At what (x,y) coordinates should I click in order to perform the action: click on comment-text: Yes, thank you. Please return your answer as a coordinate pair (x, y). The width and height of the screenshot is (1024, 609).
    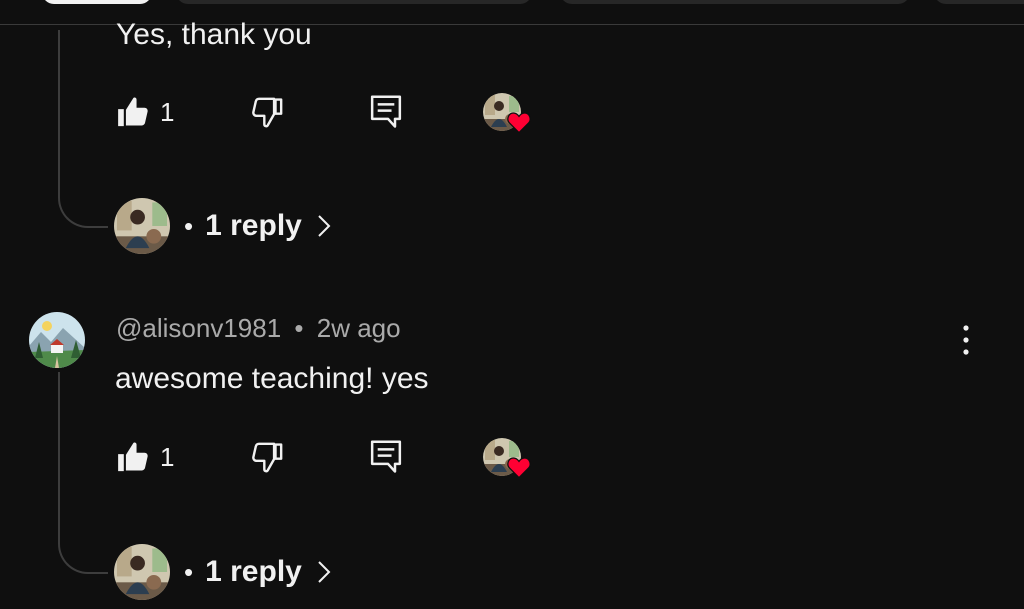
    Looking at the image, I should click on (214, 34).